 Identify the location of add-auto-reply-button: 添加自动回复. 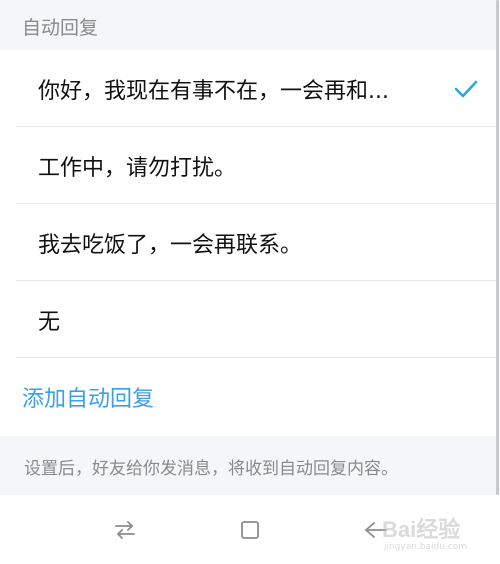
(248, 397).